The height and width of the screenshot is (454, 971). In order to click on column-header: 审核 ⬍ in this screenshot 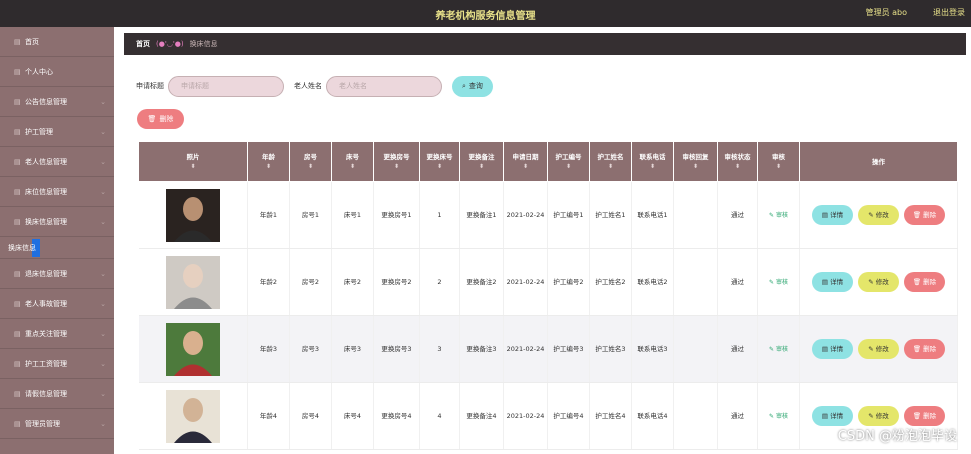, I will do `click(778, 161)`.